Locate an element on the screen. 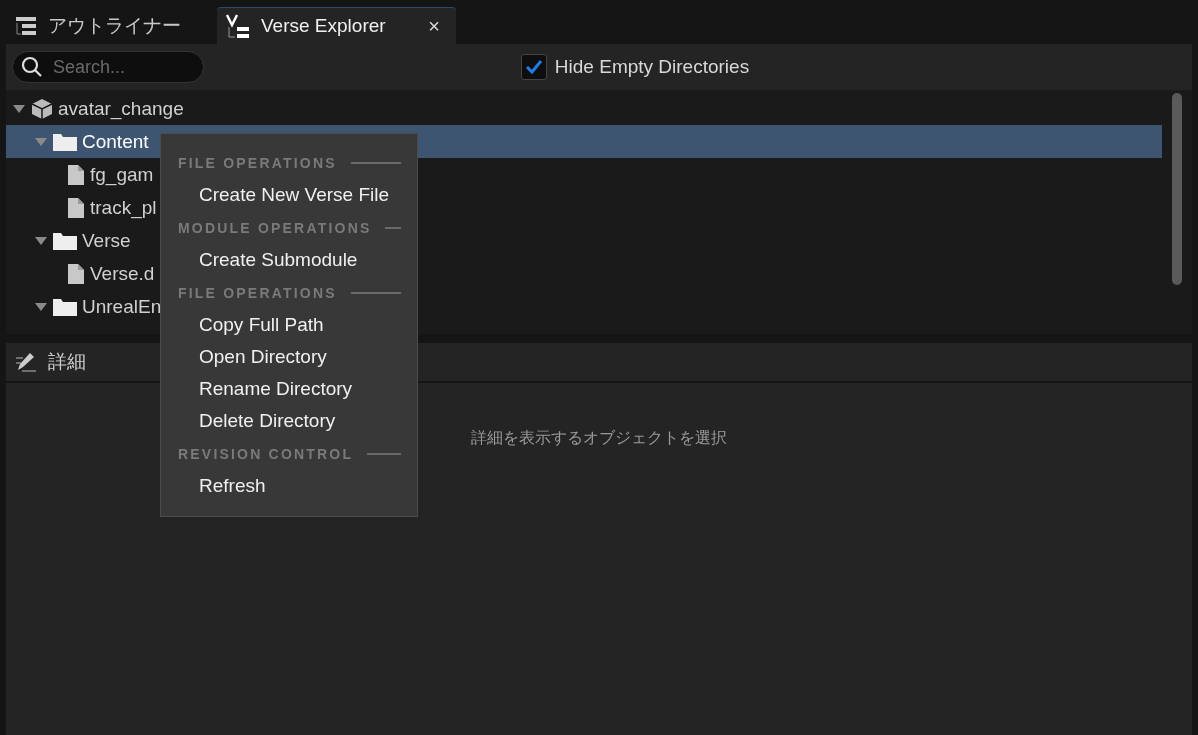 The height and width of the screenshot is (735, 1198). menu-item: Delete Directory is located at coordinates (289, 421).